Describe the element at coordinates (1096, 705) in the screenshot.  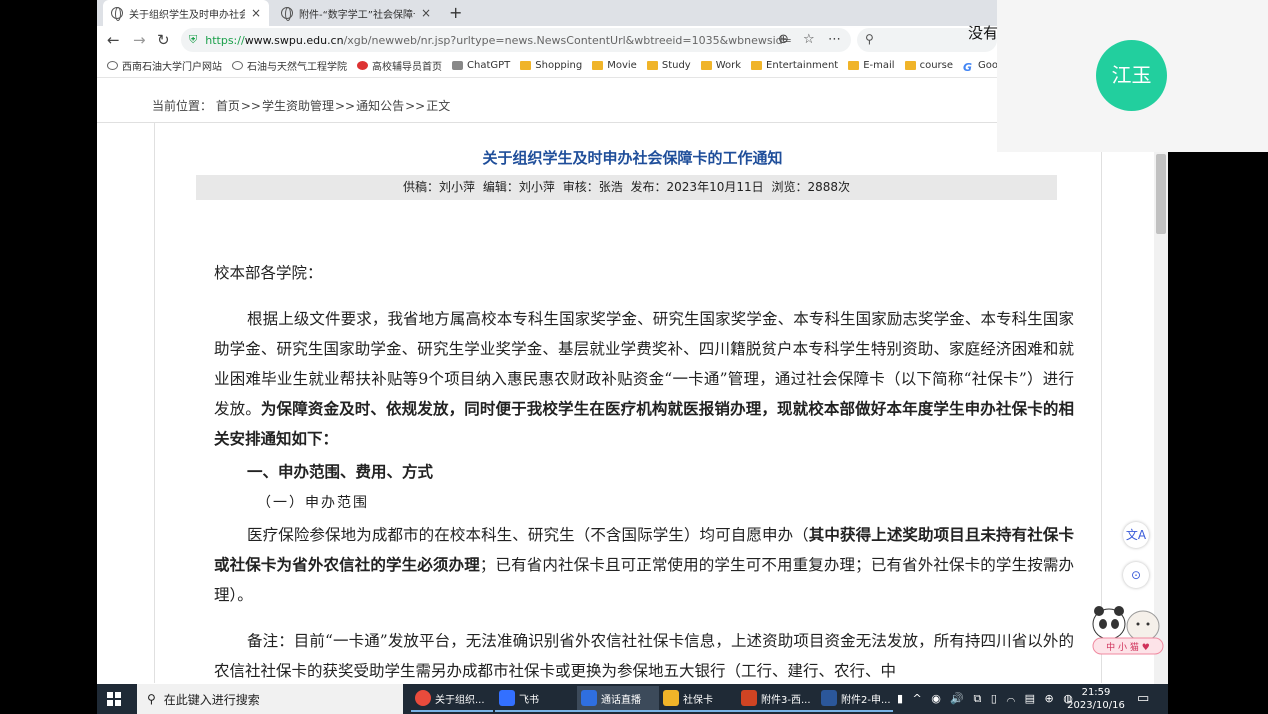
I see `clock-date: 2023/10/16` at that location.